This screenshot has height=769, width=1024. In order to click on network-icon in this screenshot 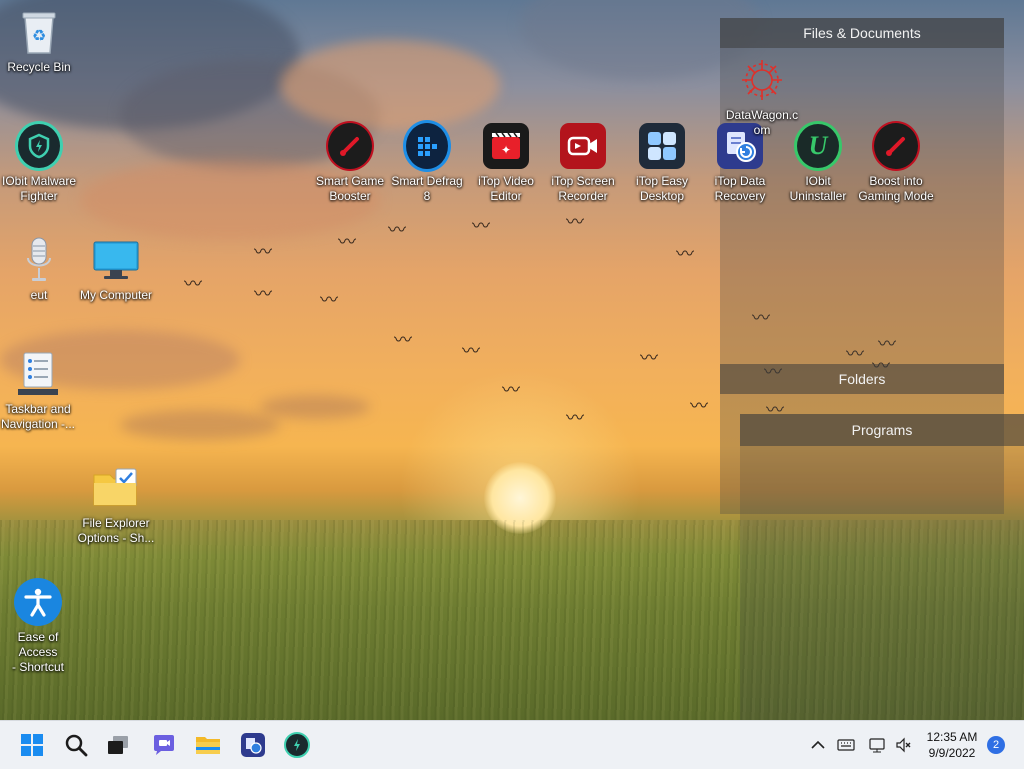, I will do `click(877, 745)`.